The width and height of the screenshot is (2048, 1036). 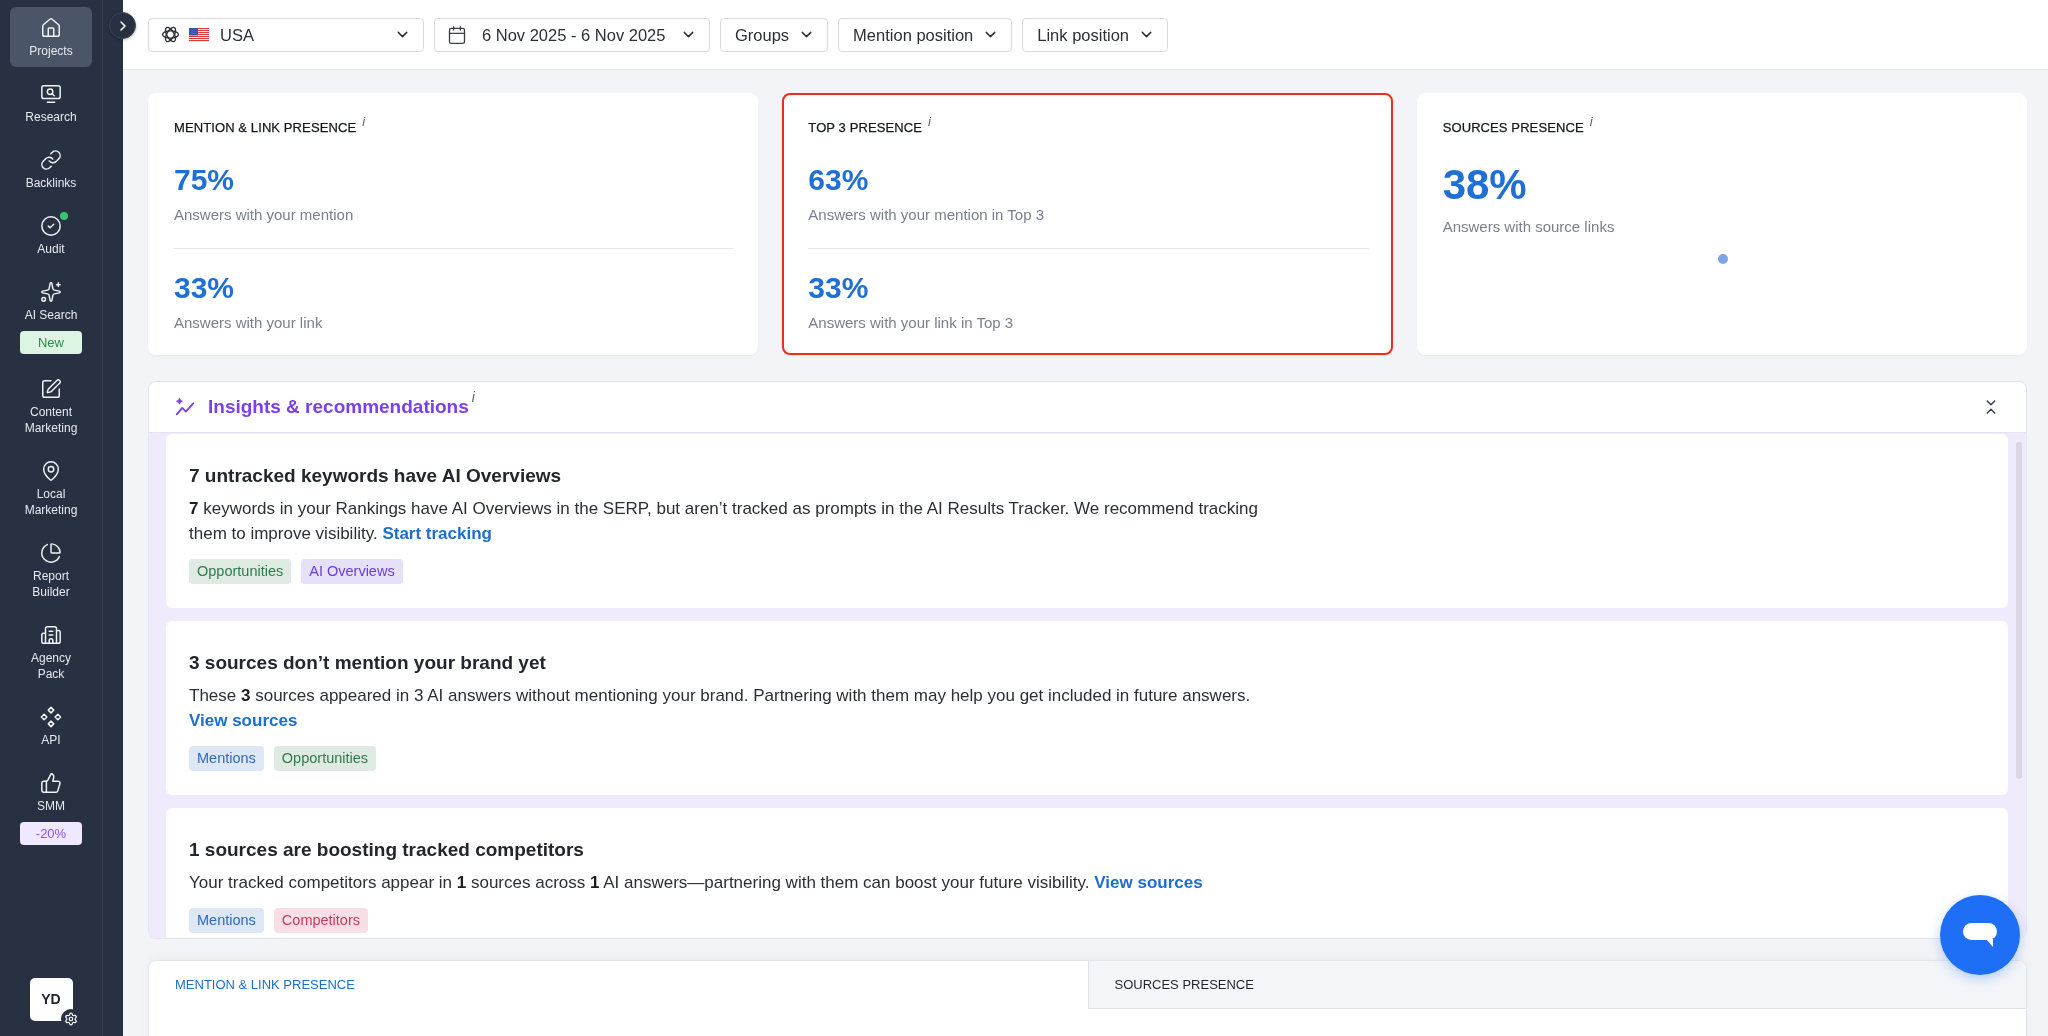 What do you see at coordinates (51, 94) in the screenshot?
I see `monitor-search-icon` at bounding box center [51, 94].